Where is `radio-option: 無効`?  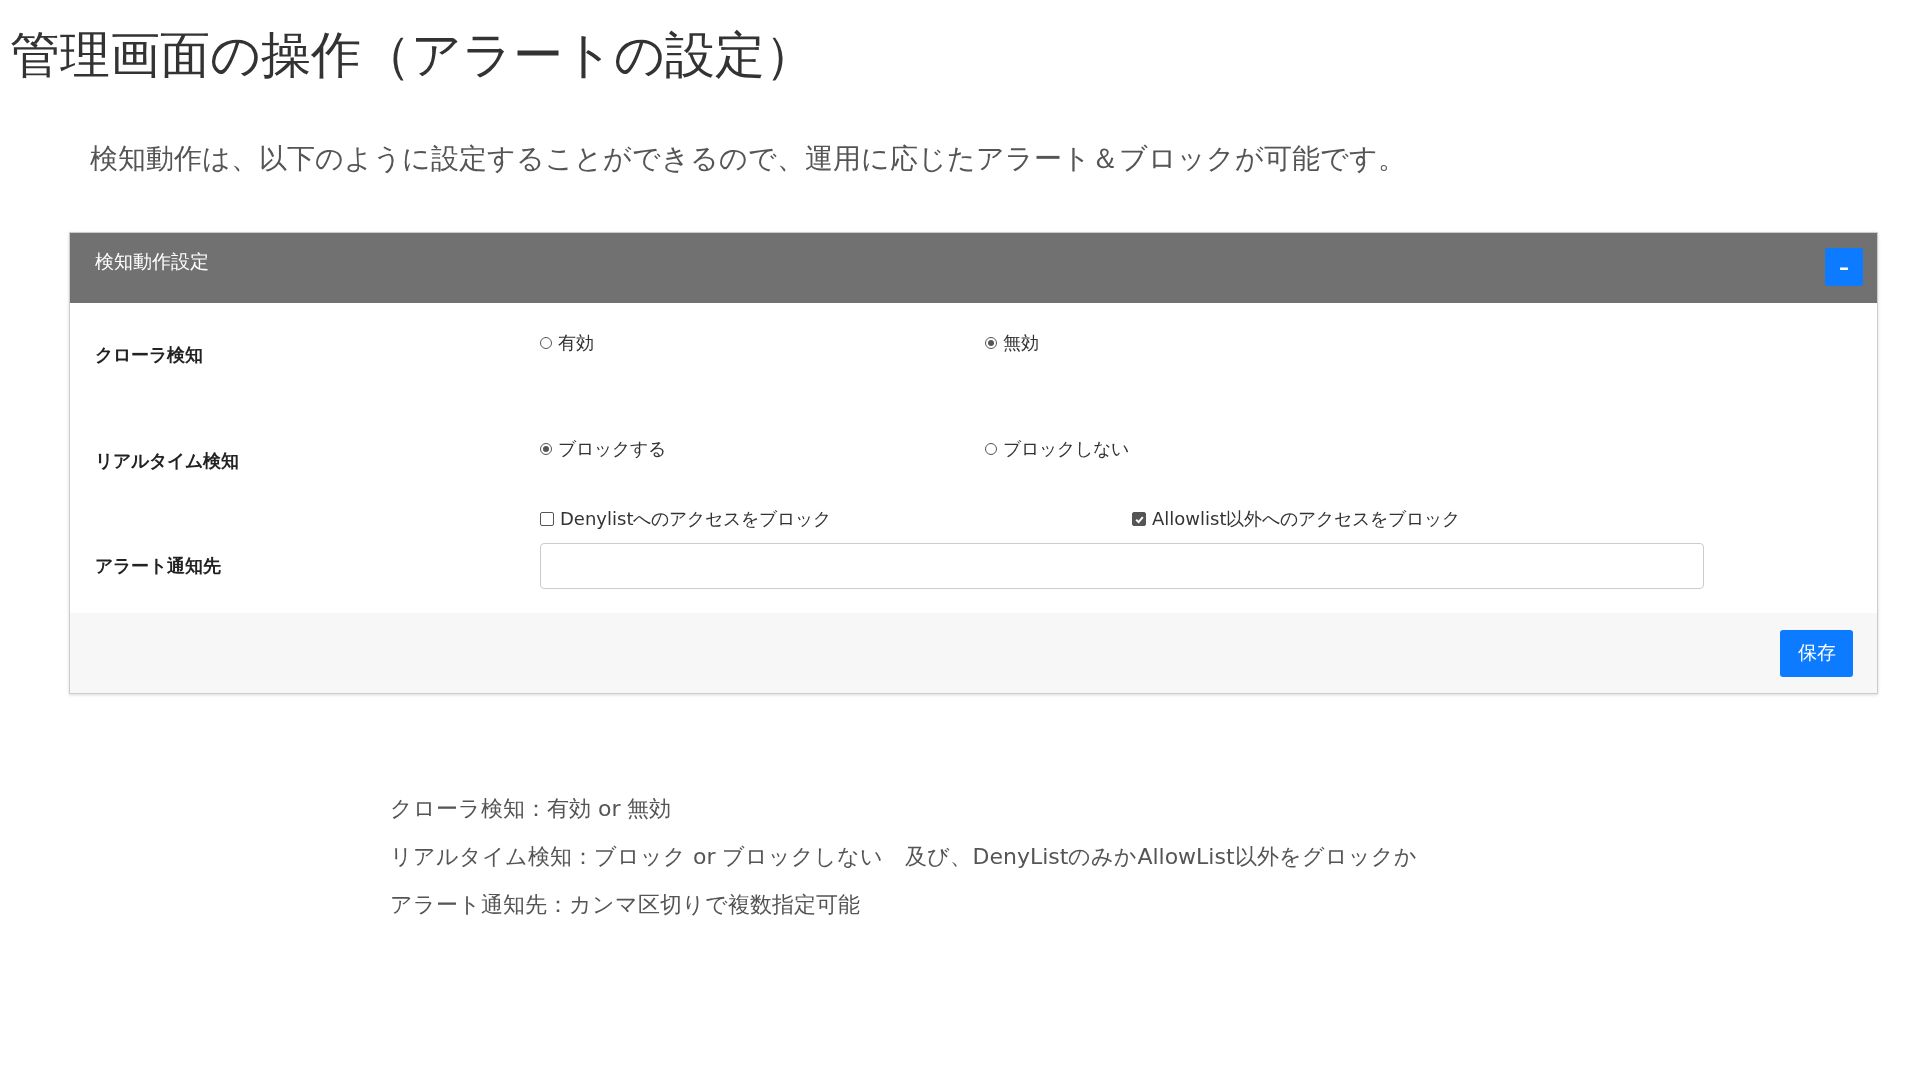 radio-option: 無効 is located at coordinates (1012, 343).